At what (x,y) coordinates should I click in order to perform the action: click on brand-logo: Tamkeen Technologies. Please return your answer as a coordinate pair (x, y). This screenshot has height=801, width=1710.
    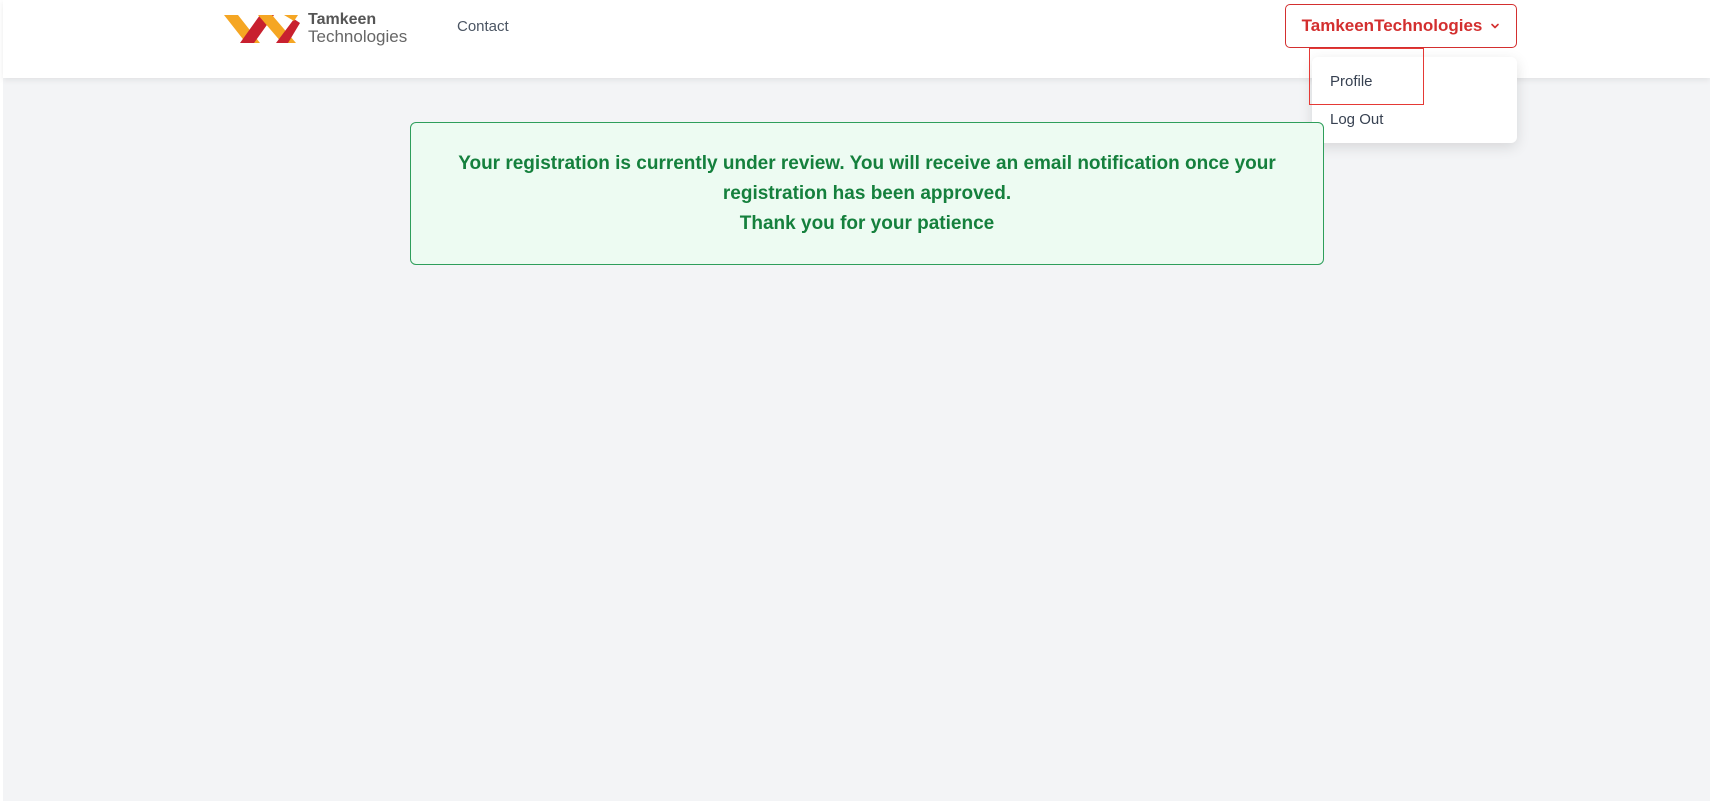
    Looking at the image, I should click on (315, 29).